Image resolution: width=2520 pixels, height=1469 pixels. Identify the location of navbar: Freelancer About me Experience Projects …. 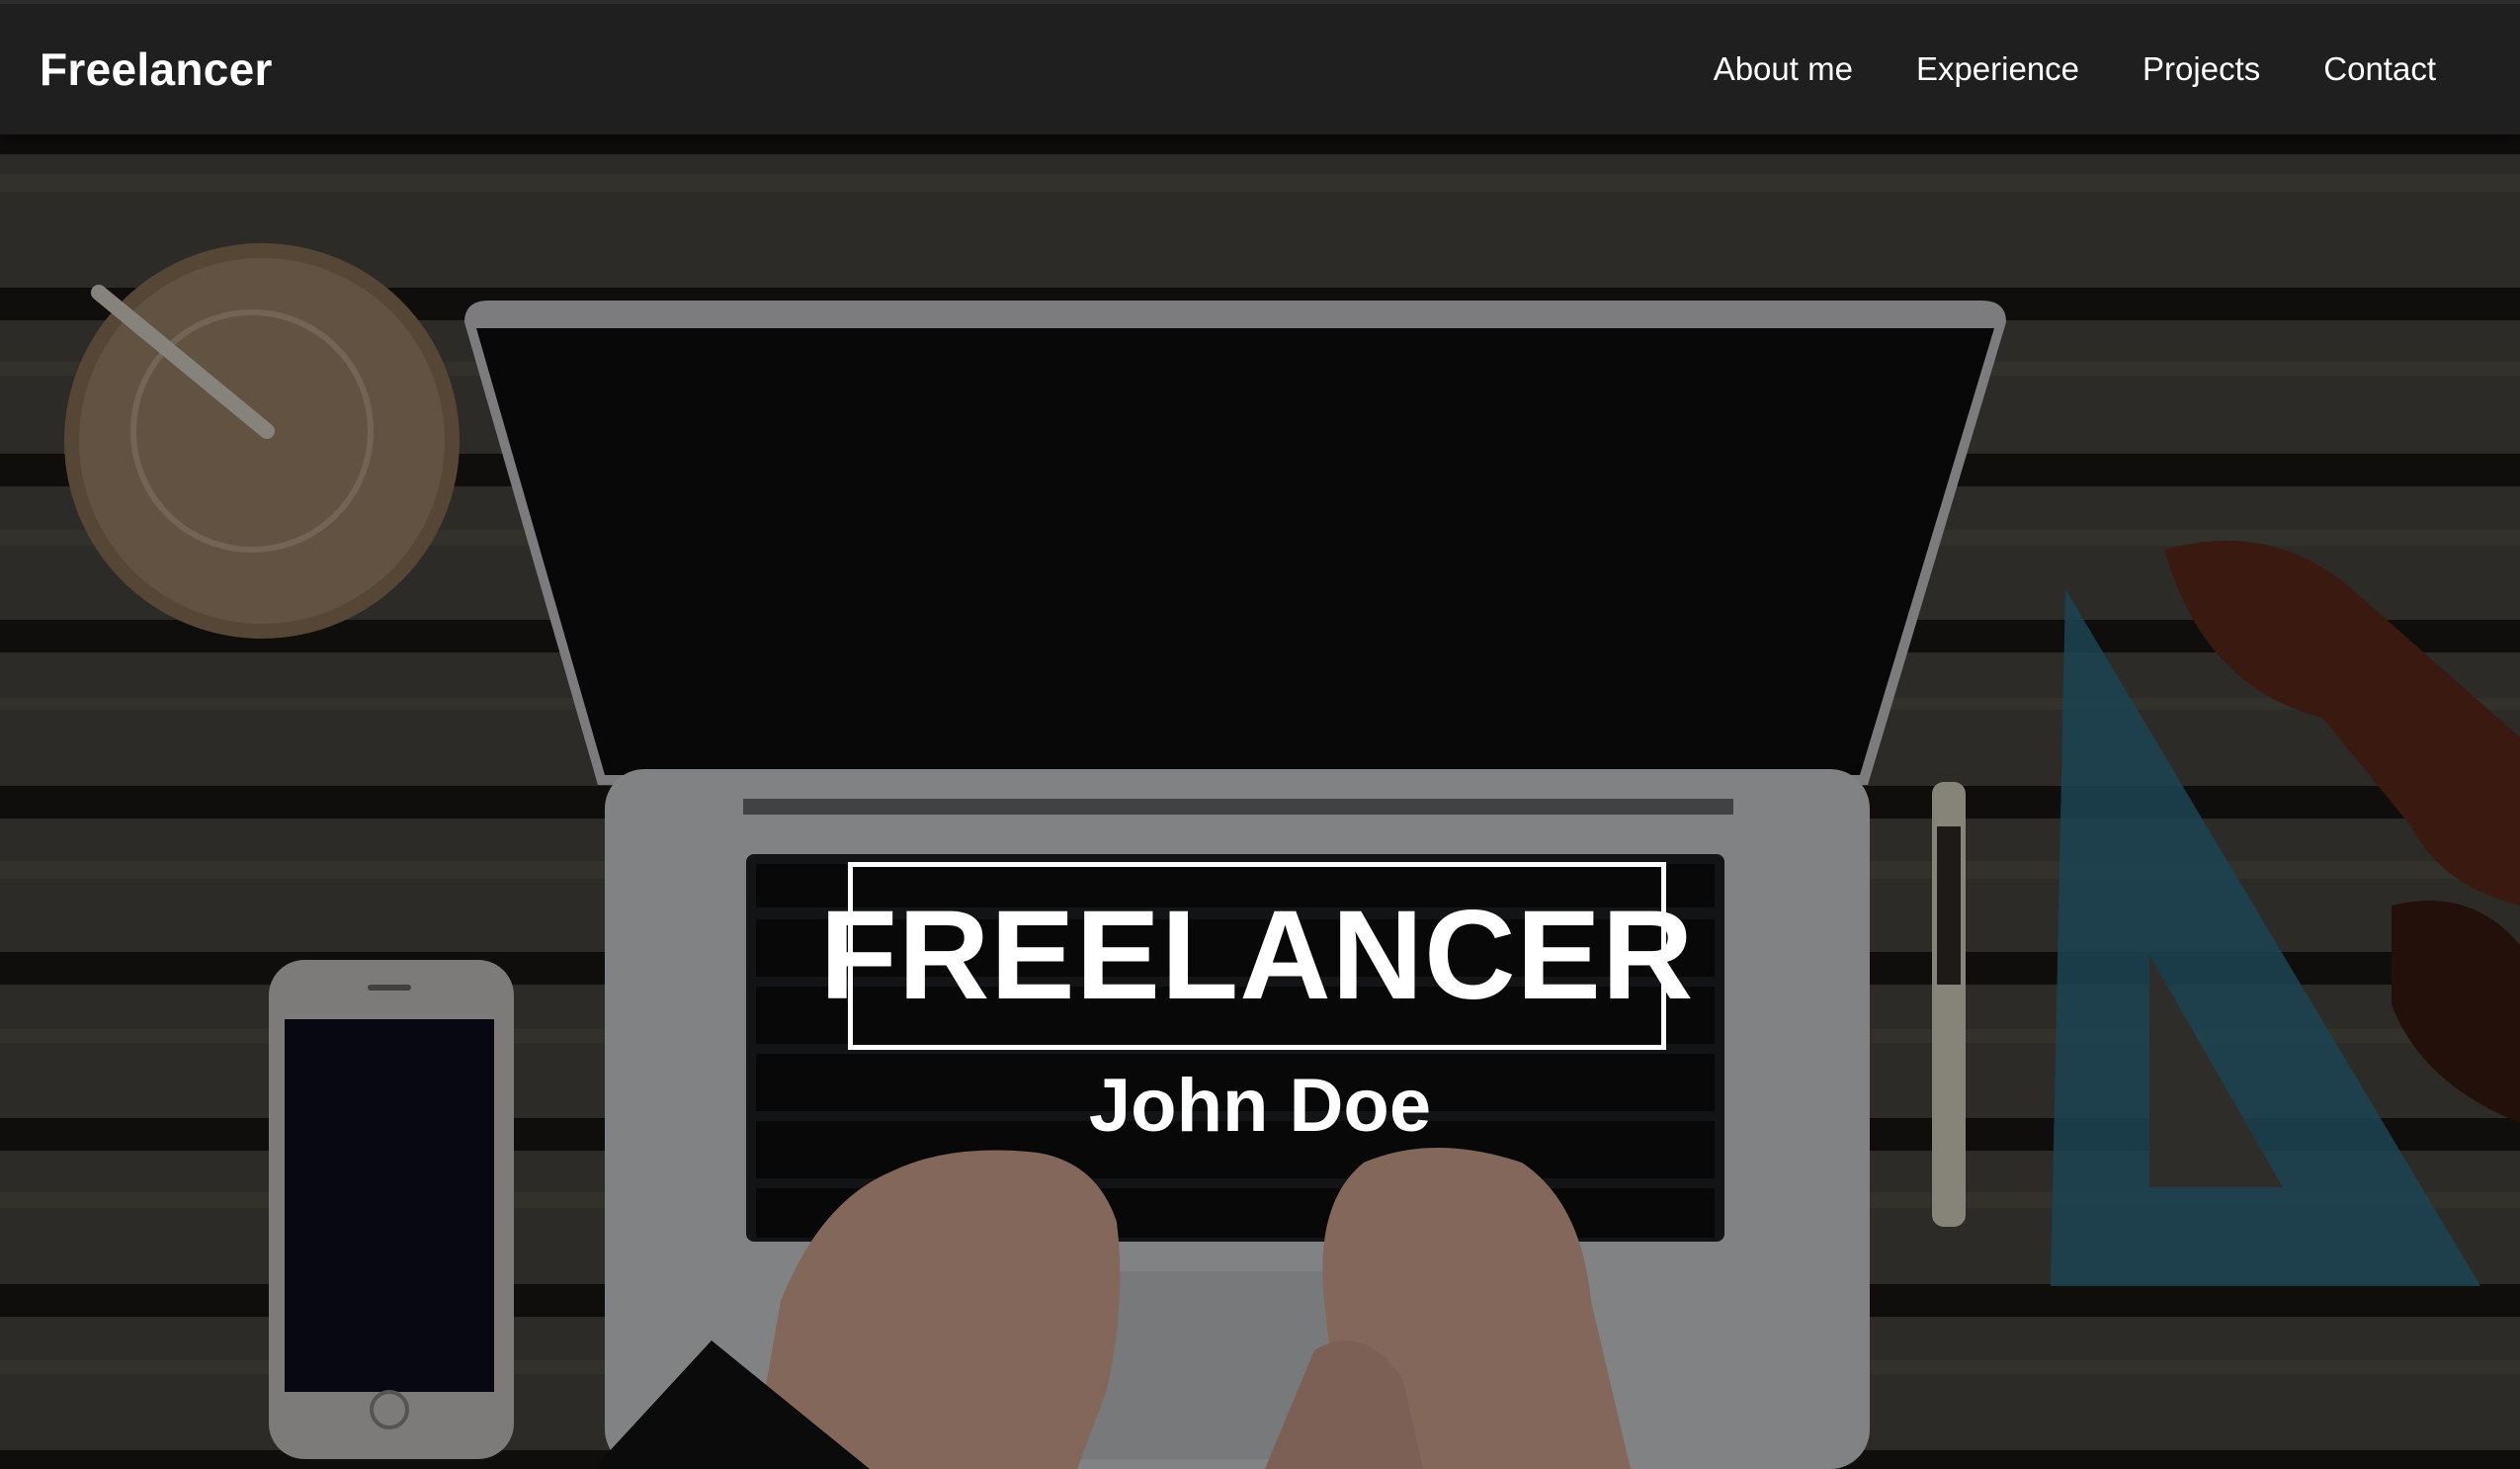
(1260, 67).